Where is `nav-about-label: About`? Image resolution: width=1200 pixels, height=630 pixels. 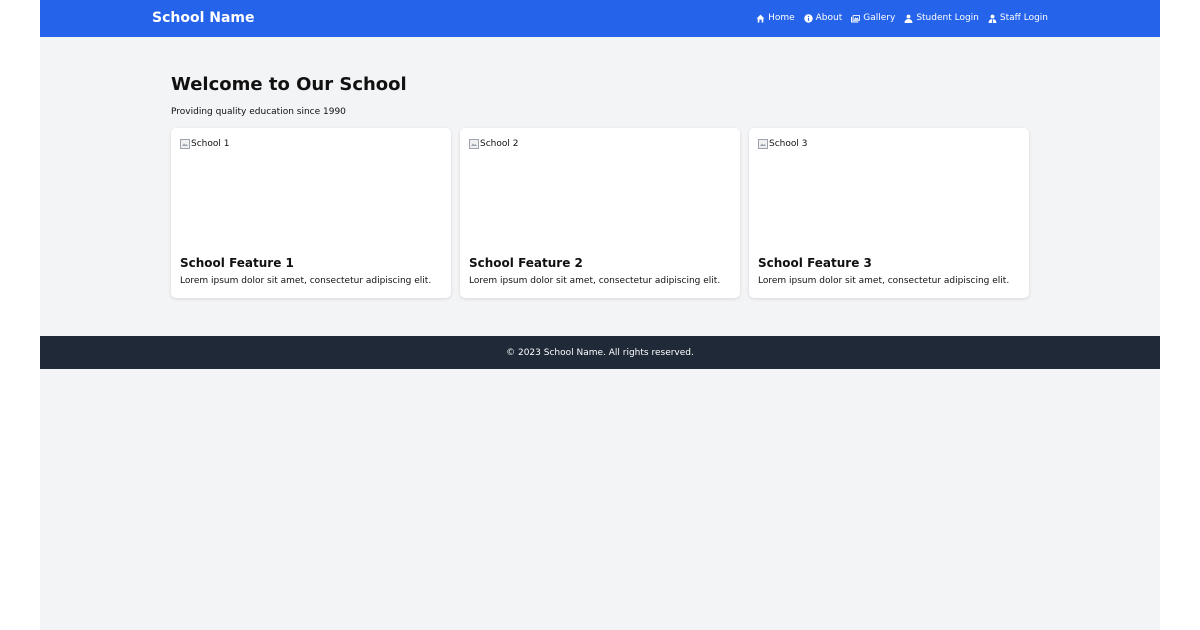
nav-about-label: About is located at coordinates (829, 18).